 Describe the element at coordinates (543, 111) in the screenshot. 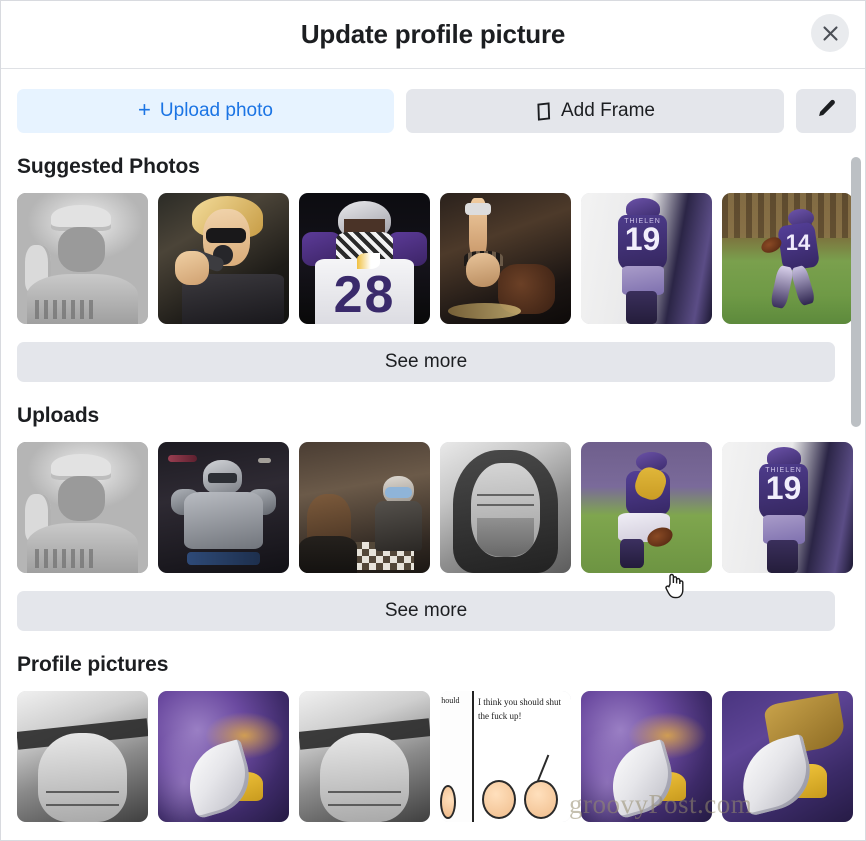

I see `frame-icon` at that location.